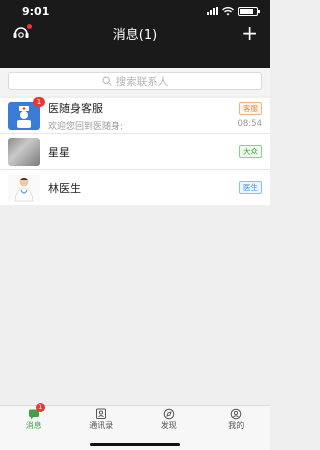 The height and width of the screenshot is (450, 320). What do you see at coordinates (143, 116) in the screenshot?
I see `message-content: 医随身客服 欢迎您回到医随身:` at bounding box center [143, 116].